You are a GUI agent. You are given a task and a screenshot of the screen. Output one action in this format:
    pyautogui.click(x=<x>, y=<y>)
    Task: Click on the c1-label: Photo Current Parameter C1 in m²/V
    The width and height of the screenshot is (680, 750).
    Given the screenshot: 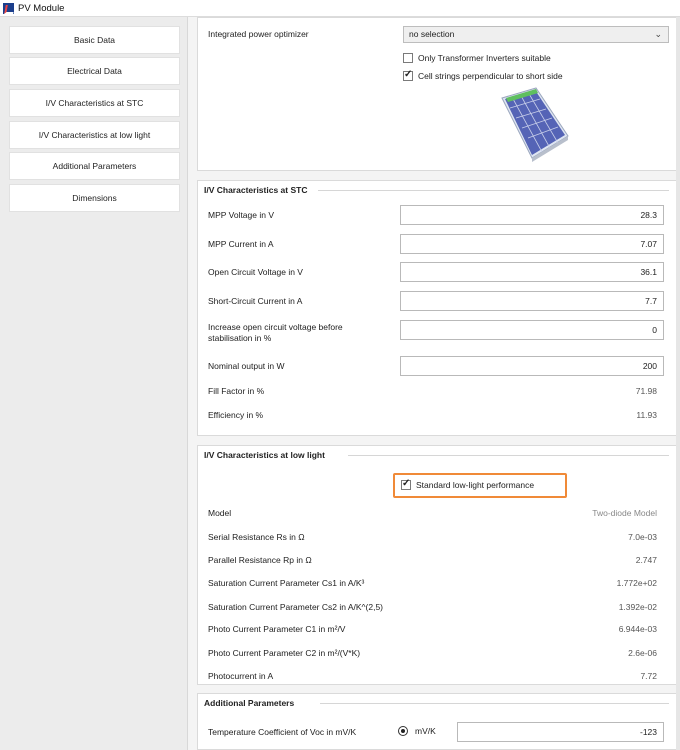 What is the action you would take?
    pyautogui.click(x=277, y=629)
    